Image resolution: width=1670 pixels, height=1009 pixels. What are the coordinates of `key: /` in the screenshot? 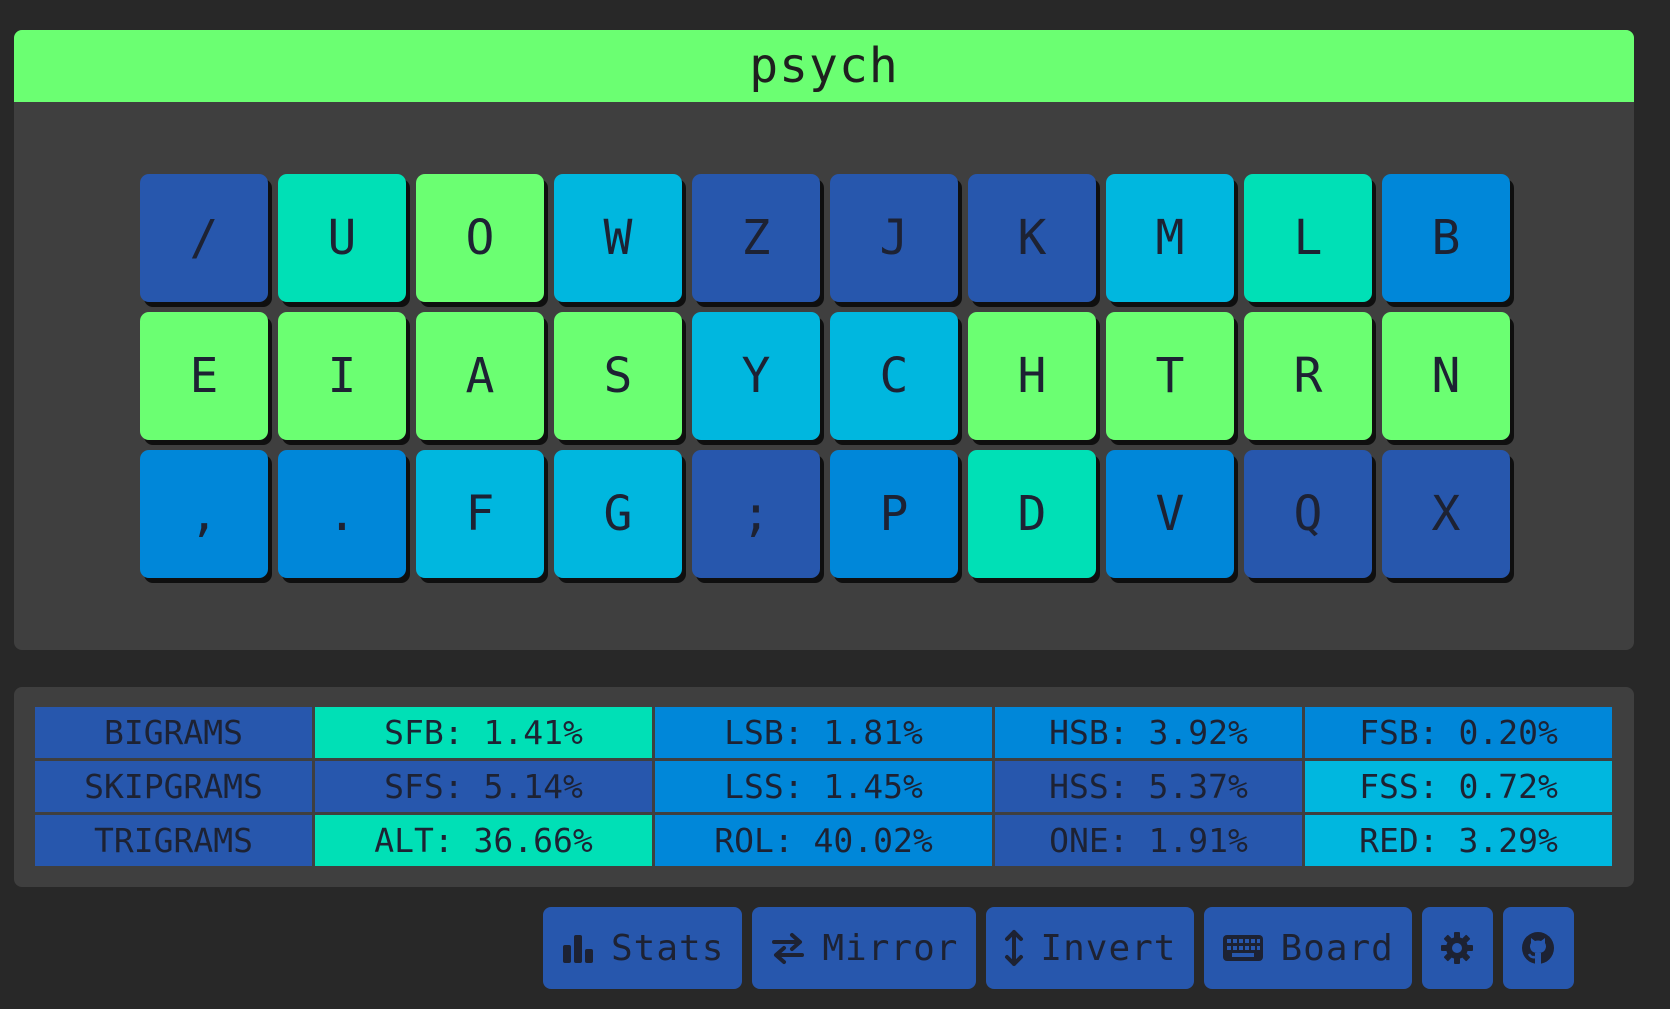 It's located at (204, 238).